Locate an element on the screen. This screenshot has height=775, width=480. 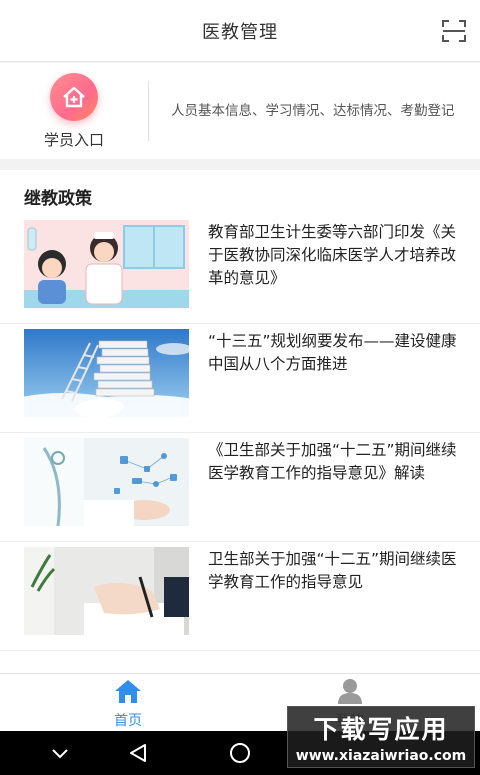
student-entry-button: 学员入口 is located at coordinates (74, 111).